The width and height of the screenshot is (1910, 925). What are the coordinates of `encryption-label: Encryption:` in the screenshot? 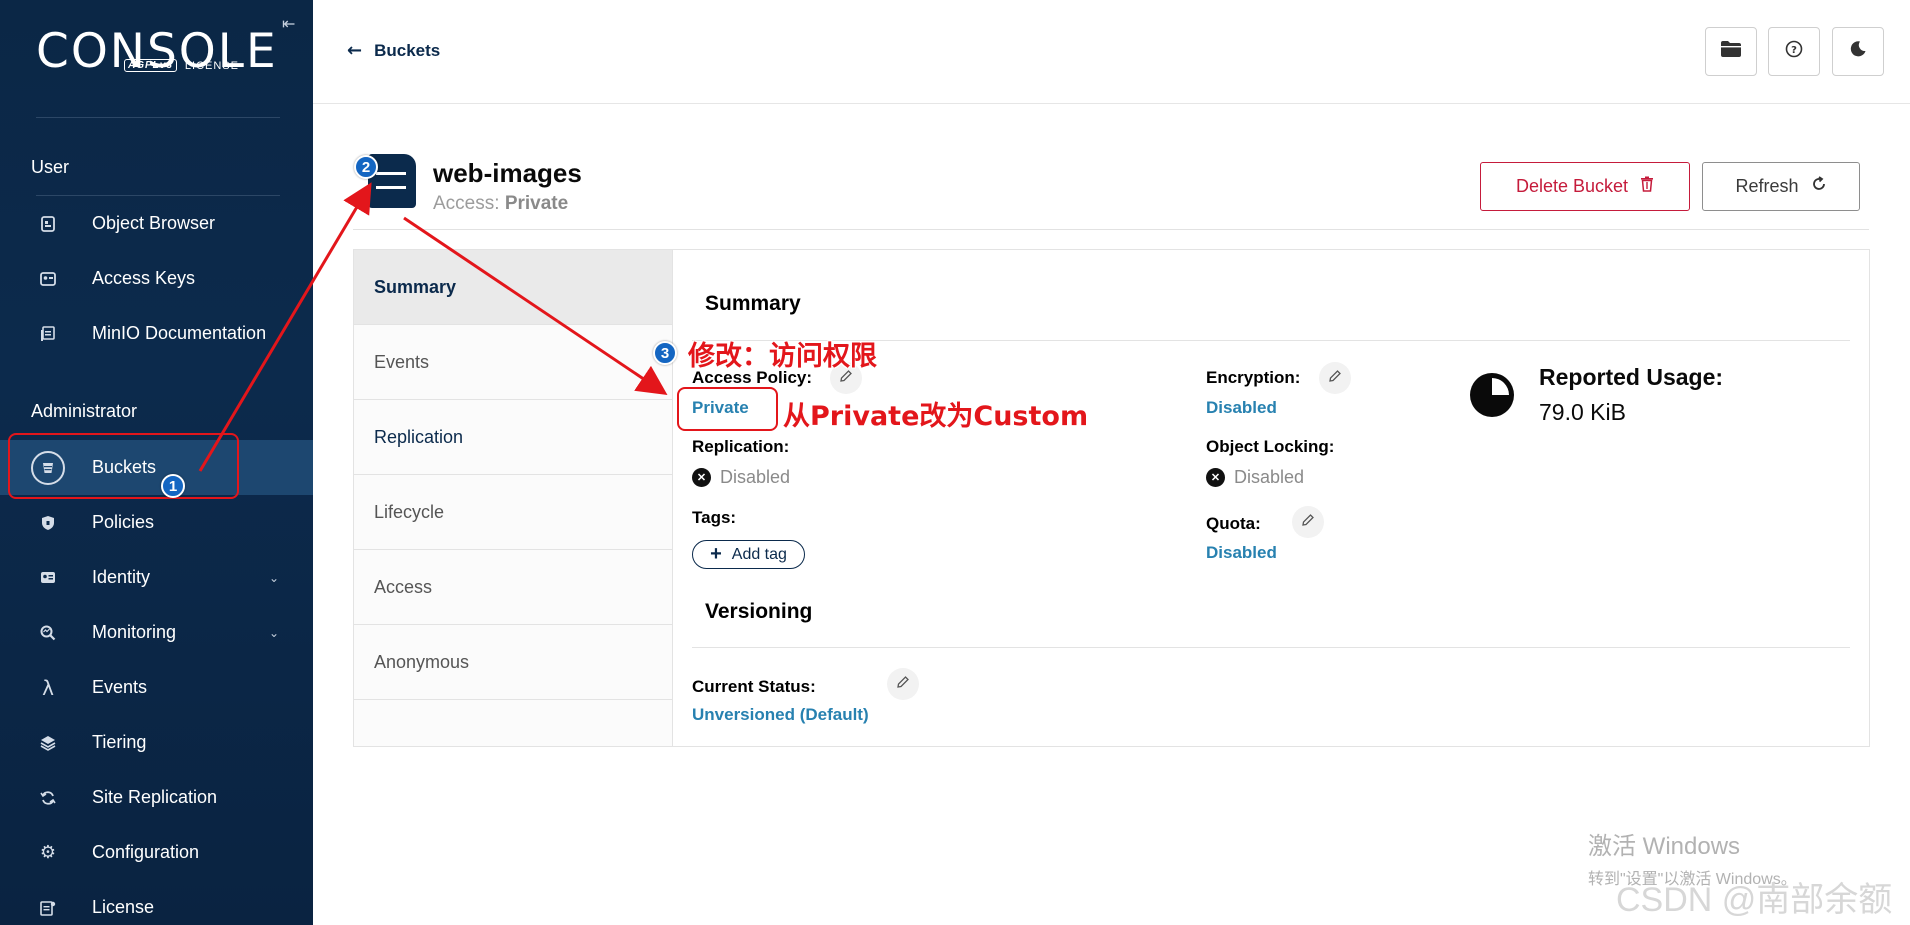 It's located at (1253, 377).